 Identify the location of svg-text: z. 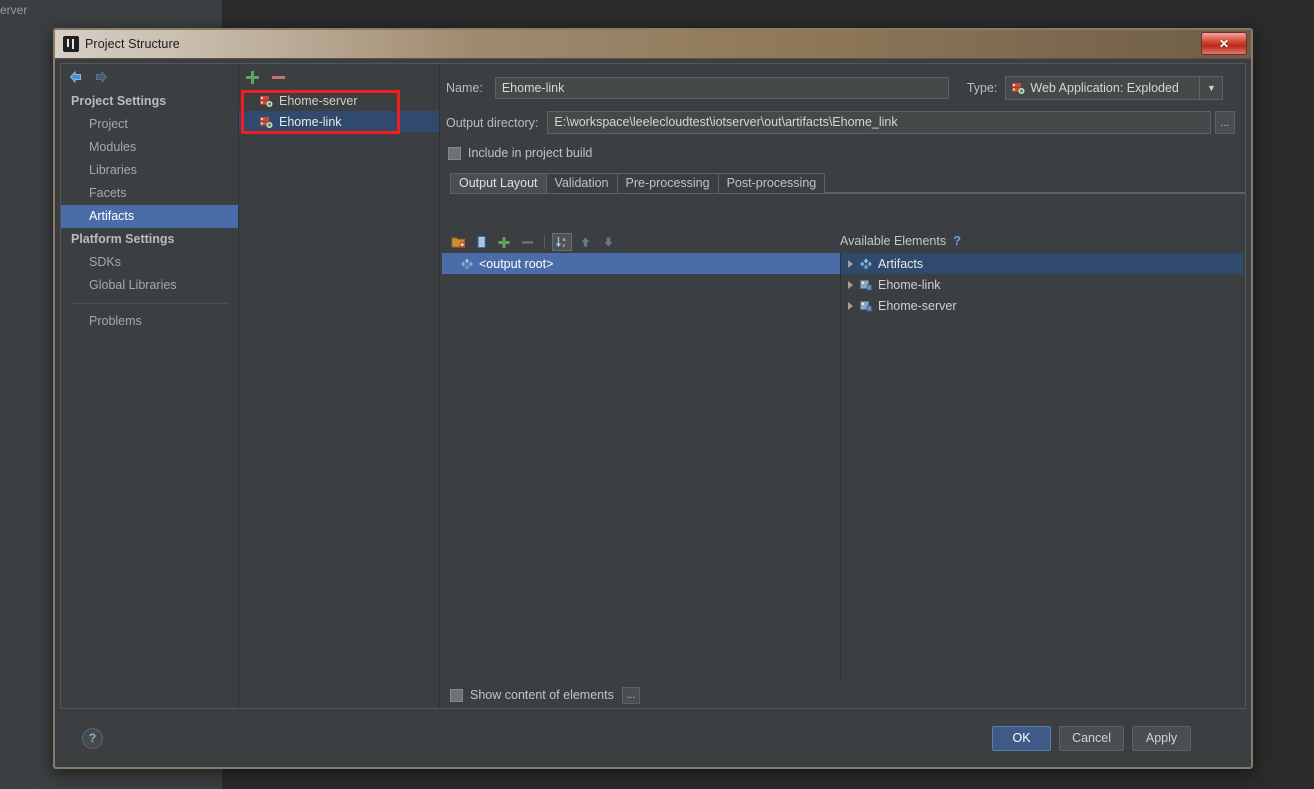
(563, 246).